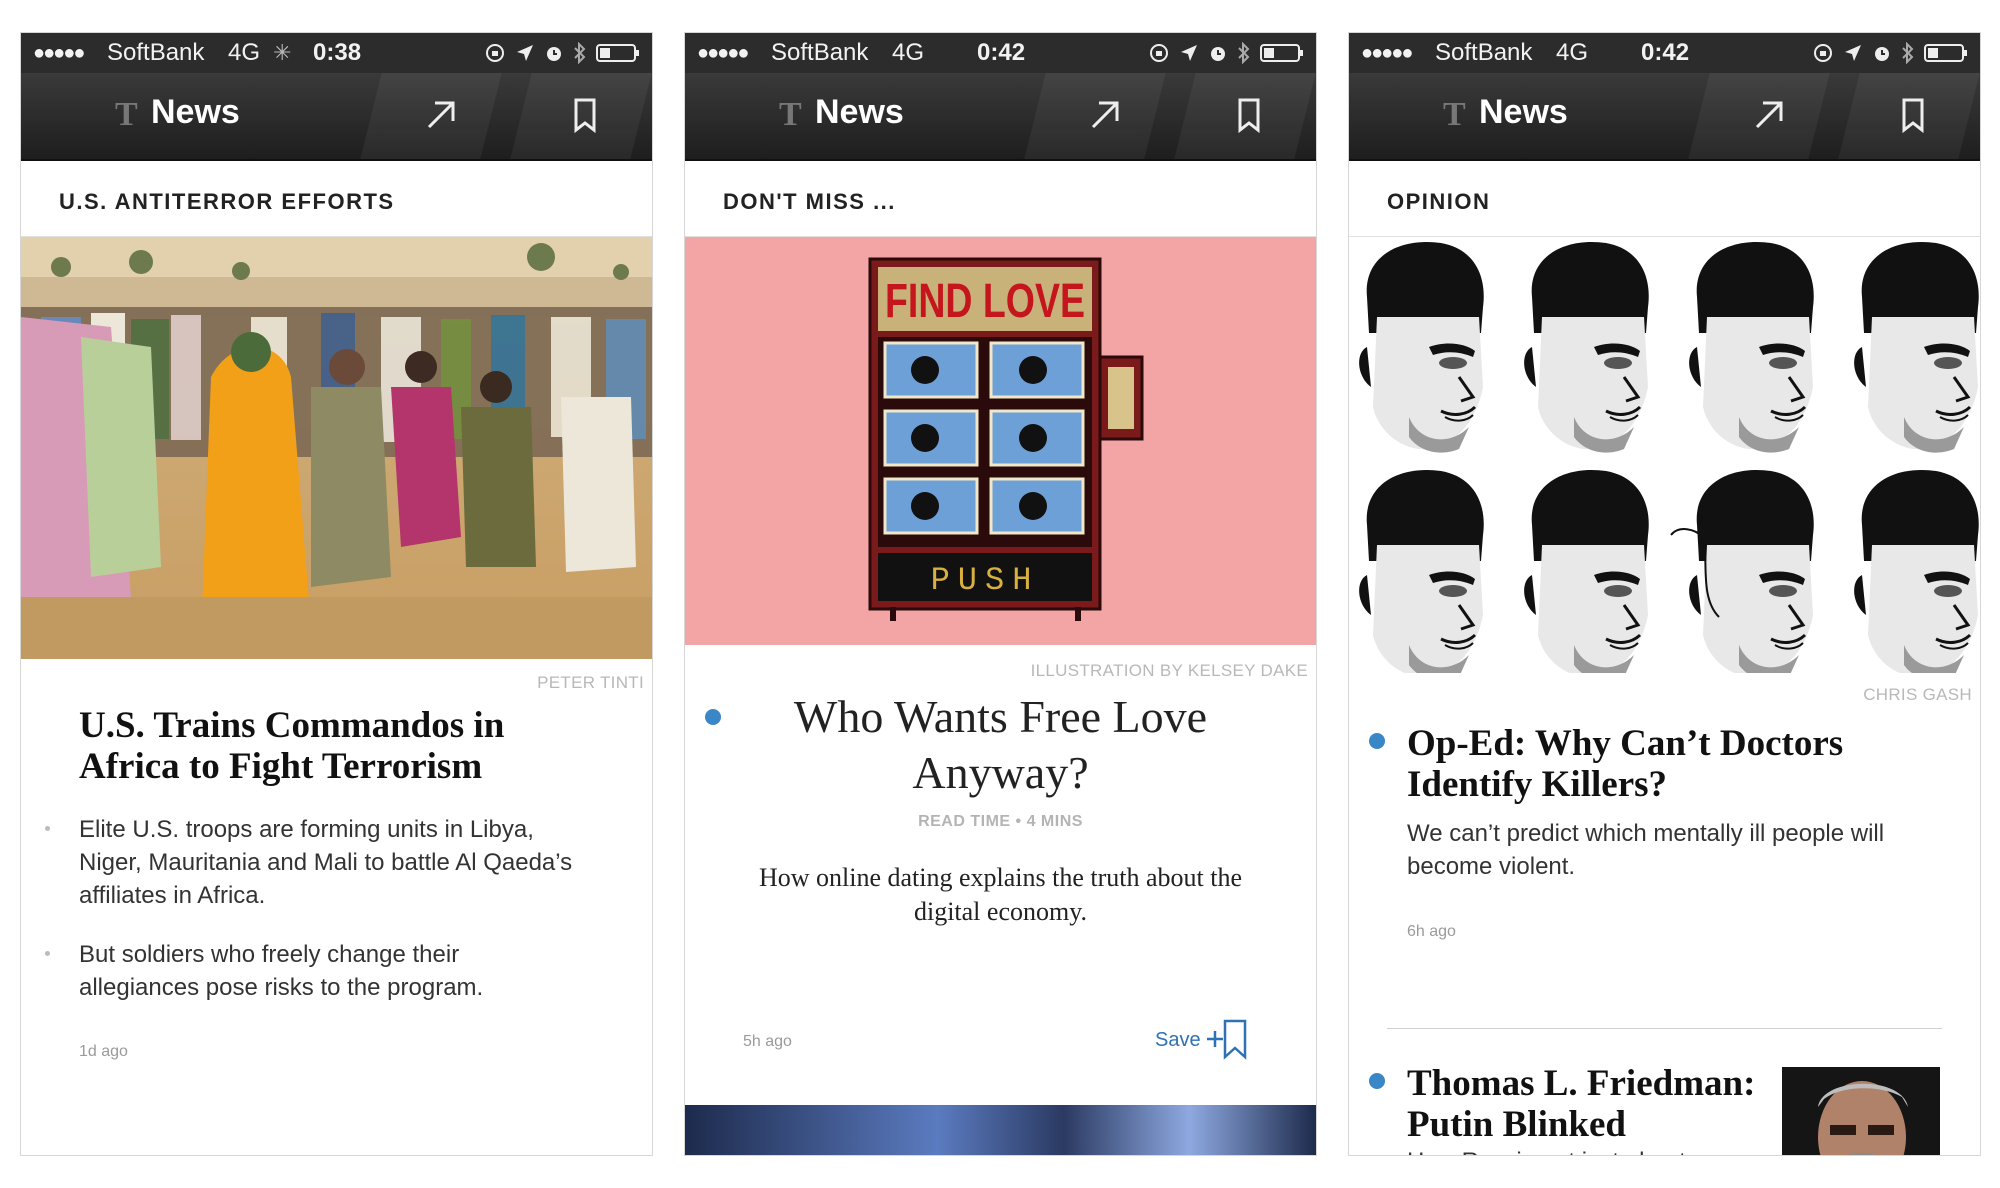  I want to click on time-ago: 1d ago, so click(103, 1051).